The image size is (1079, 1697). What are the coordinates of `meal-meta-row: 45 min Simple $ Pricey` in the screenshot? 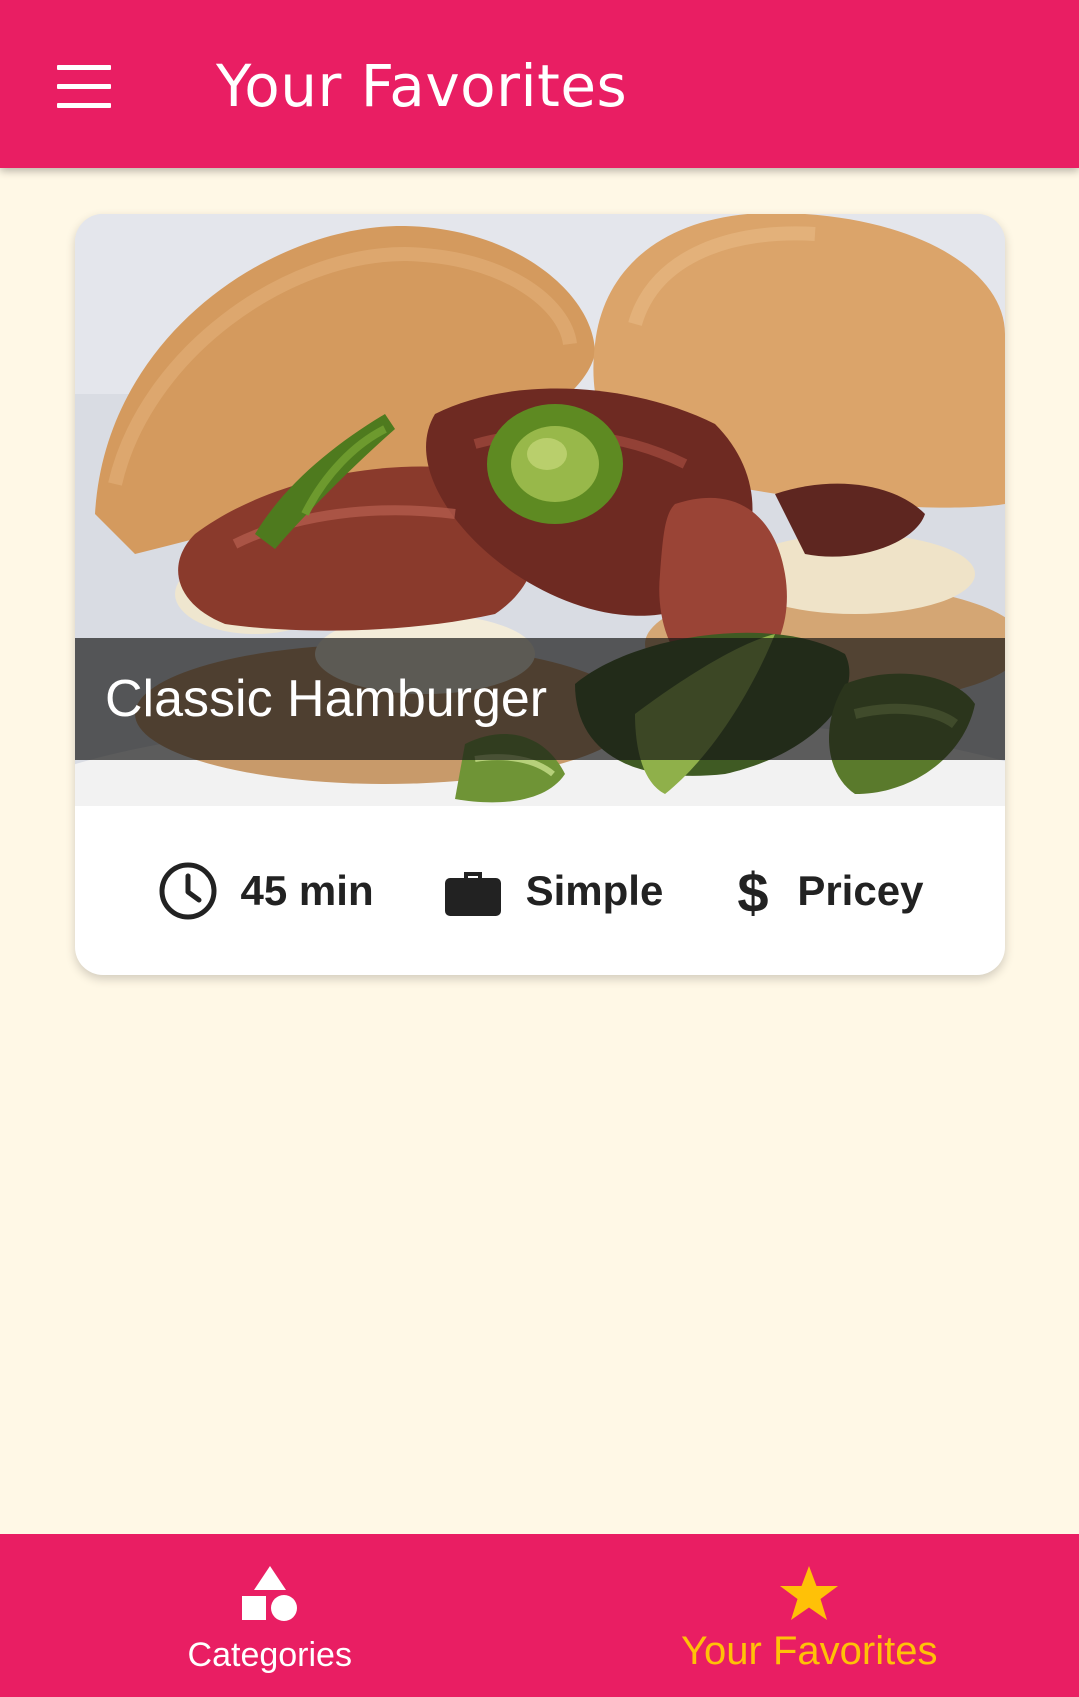 It's located at (540, 890).